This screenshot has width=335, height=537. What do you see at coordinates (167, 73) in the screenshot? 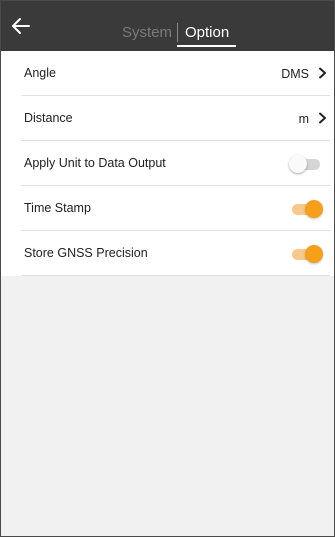
I see `setting-row-angle: Angle DMS` at bounding box center [167, 73].